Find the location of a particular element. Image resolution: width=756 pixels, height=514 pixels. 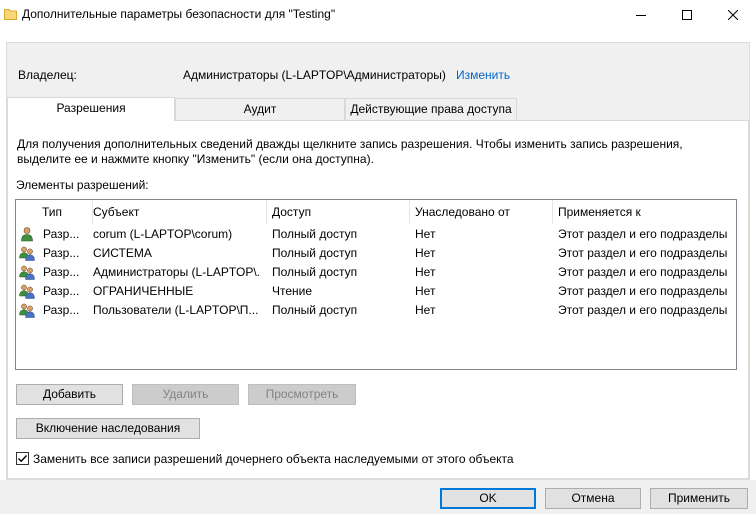

column-header-access: Доступ is located at coordinates (338, 212).